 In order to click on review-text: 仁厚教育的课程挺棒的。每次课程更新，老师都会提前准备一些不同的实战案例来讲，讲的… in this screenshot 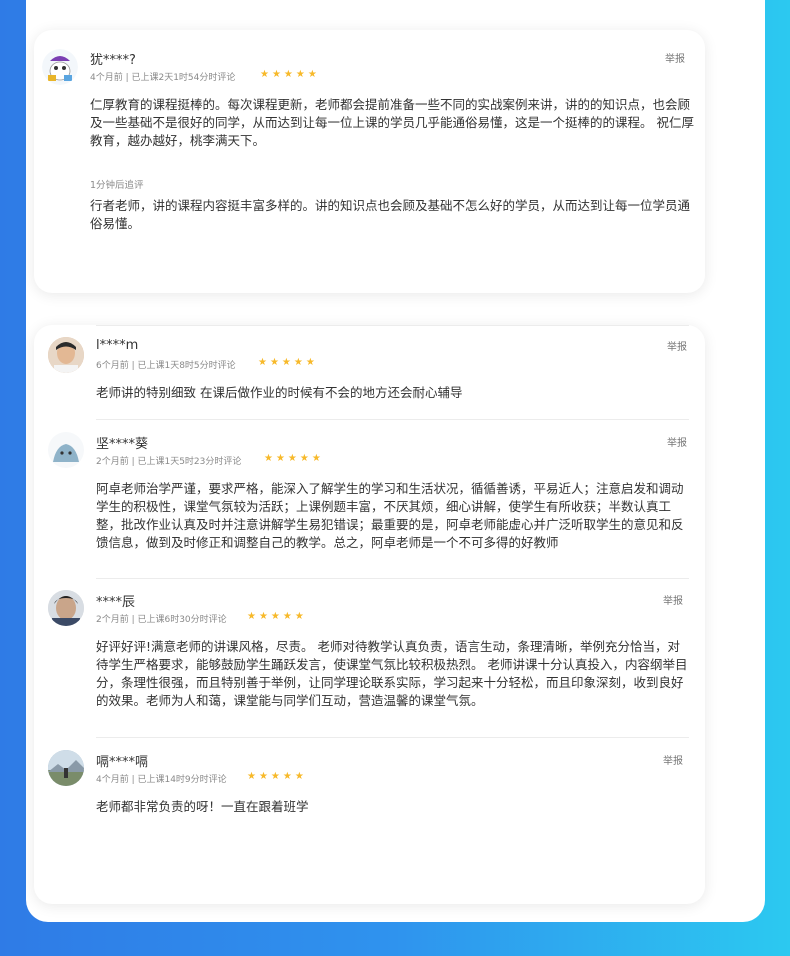, I will do `click(392, 122)`.